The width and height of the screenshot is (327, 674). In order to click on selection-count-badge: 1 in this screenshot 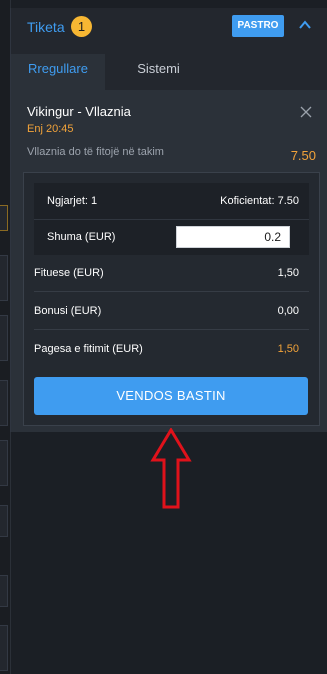, I will do `click(81, 26)`.